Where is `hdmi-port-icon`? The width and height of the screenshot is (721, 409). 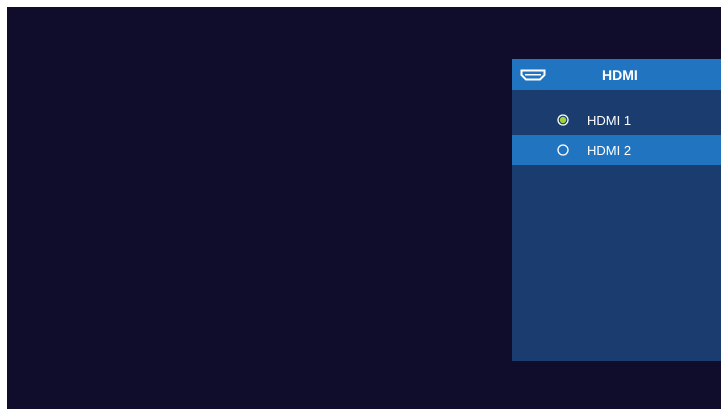 hdmi-port-icon is located at coordinates (533, 74).